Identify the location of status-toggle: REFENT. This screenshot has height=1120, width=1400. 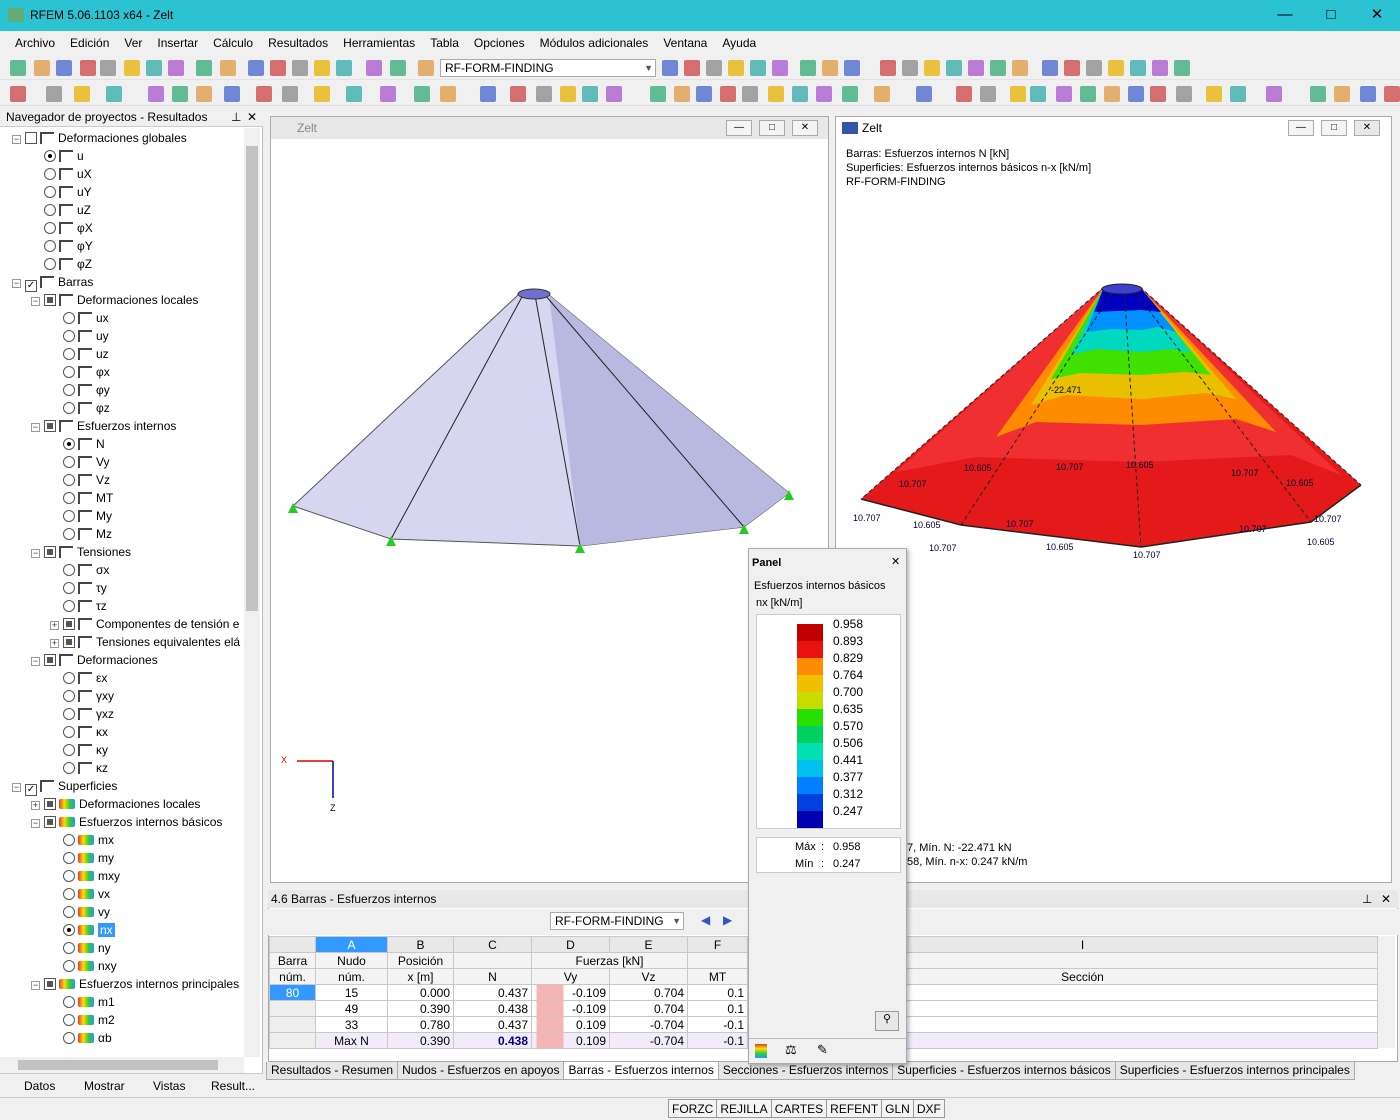
(854, 1108).